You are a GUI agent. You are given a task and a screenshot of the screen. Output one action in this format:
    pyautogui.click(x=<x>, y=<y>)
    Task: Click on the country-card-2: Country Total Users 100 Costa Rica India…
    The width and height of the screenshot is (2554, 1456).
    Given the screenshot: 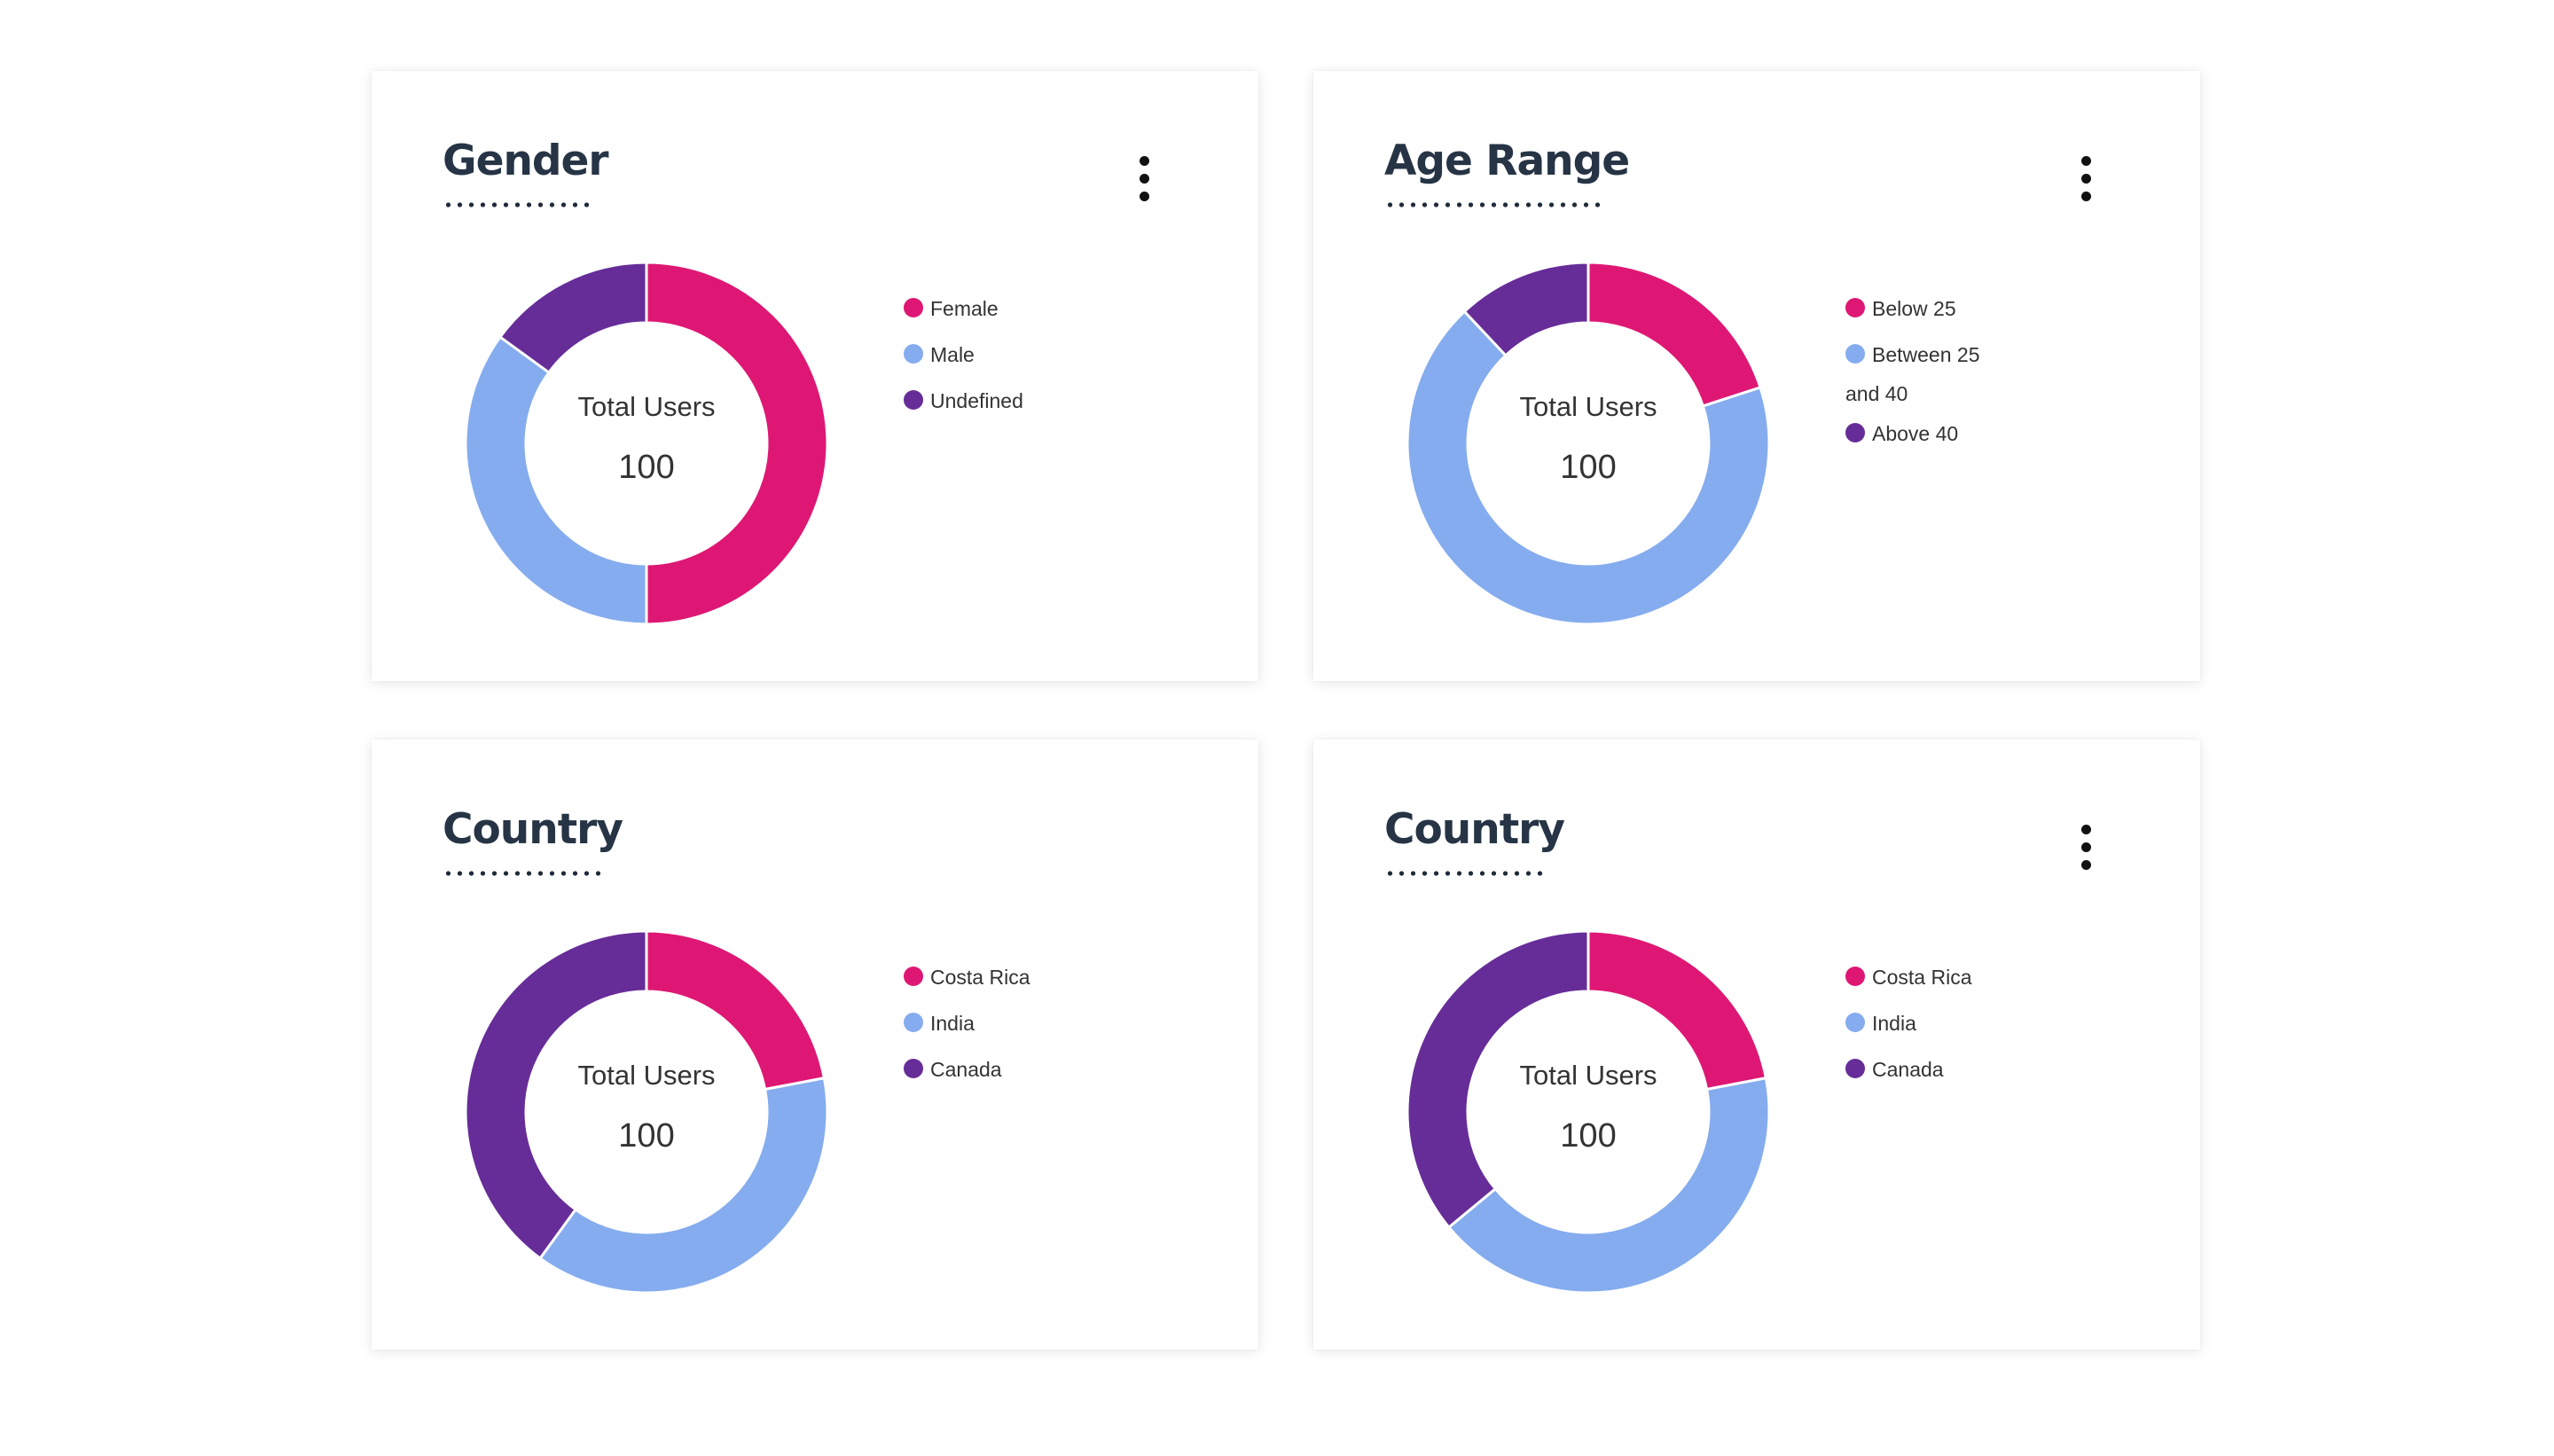 What is the action you would take?
    pyautogui.click(x=1756, y=1045)
    